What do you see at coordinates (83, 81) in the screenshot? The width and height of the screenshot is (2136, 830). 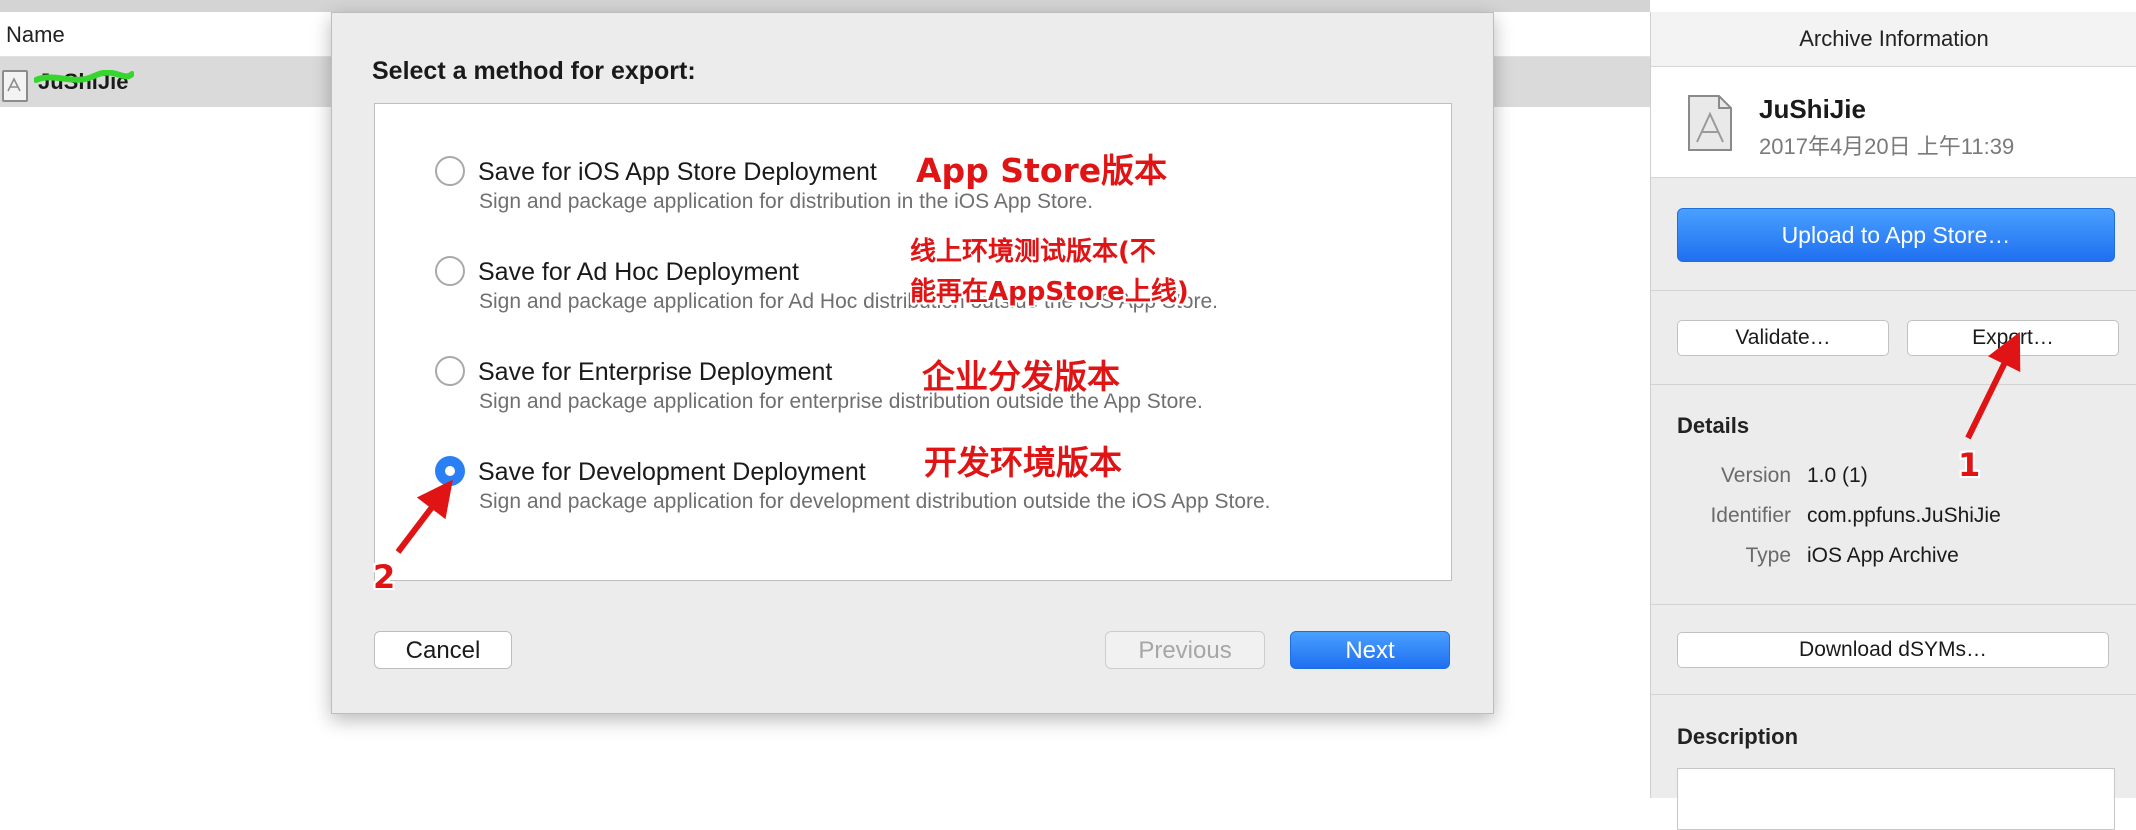 I see `archive-row-name: JuShiJie` at bounding box center [83, 81].